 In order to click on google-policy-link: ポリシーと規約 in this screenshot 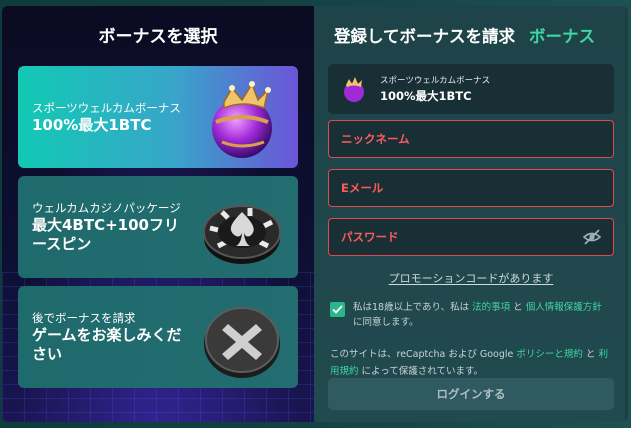, I will do `click(549, 354)`.